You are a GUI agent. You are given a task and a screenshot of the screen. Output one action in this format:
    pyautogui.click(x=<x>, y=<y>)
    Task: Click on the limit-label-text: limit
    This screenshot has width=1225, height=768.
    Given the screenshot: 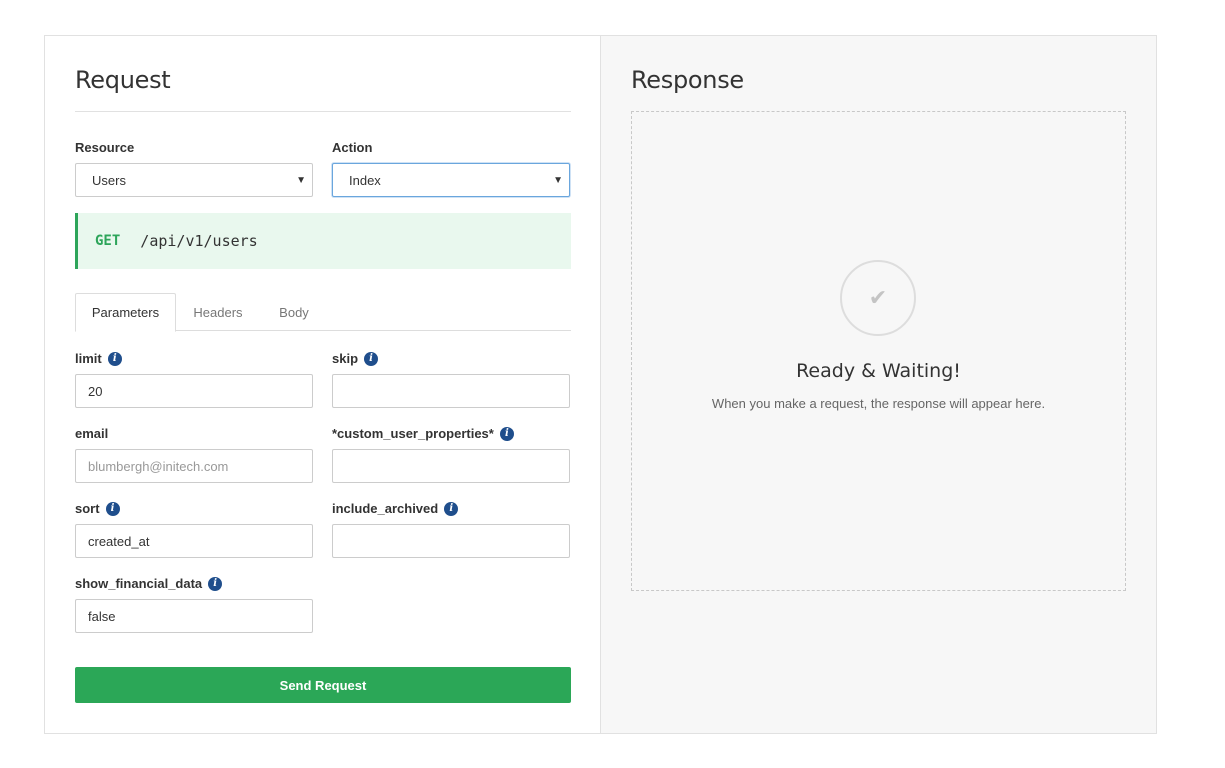 What is the action you would take?
    pyautogui.click(x=88, y=358)
    